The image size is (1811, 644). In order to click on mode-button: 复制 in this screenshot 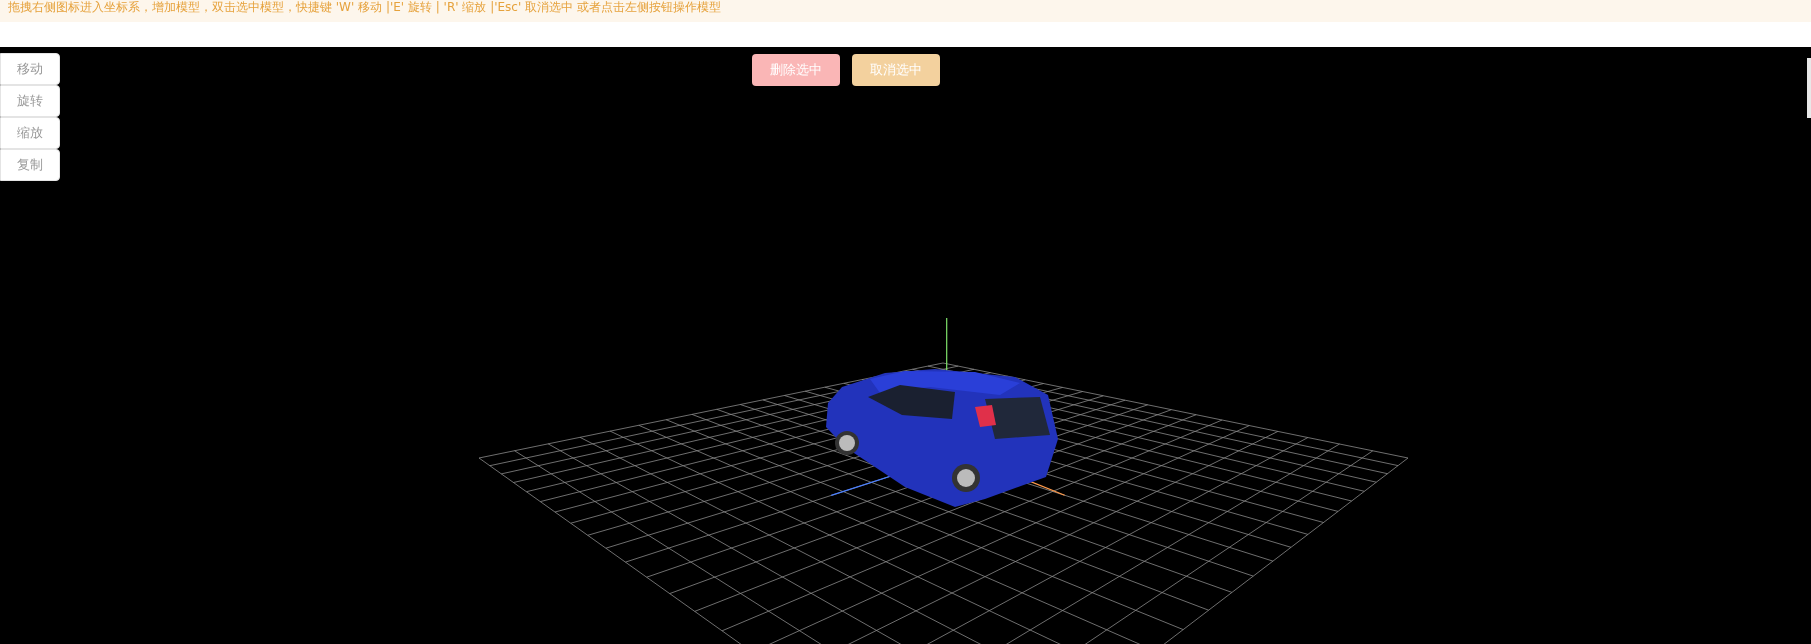, I will do `click(30, 165)`.